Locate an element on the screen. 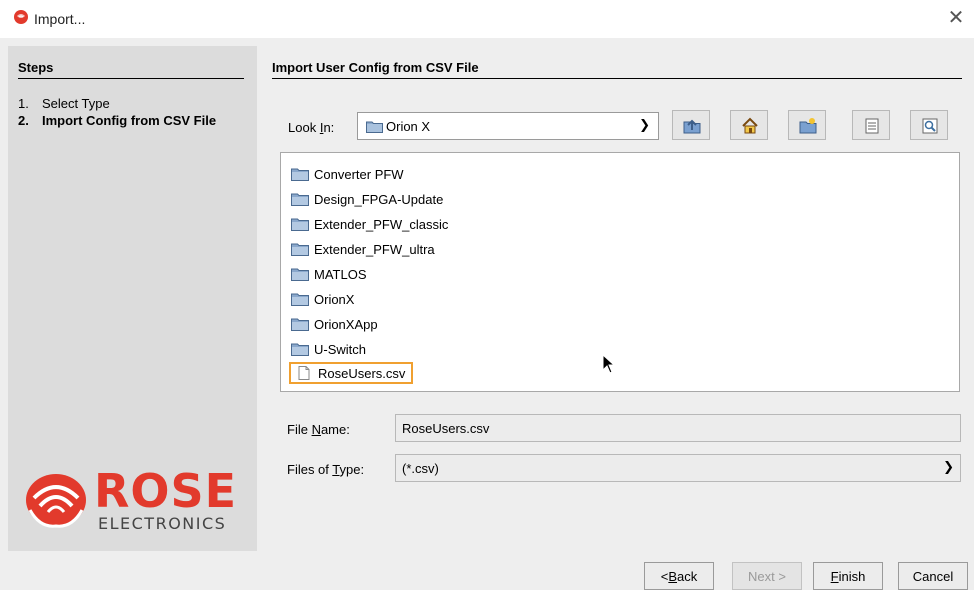 This screenshot has height=590, width=974. list-view-button is located at coordinates (871, 125).